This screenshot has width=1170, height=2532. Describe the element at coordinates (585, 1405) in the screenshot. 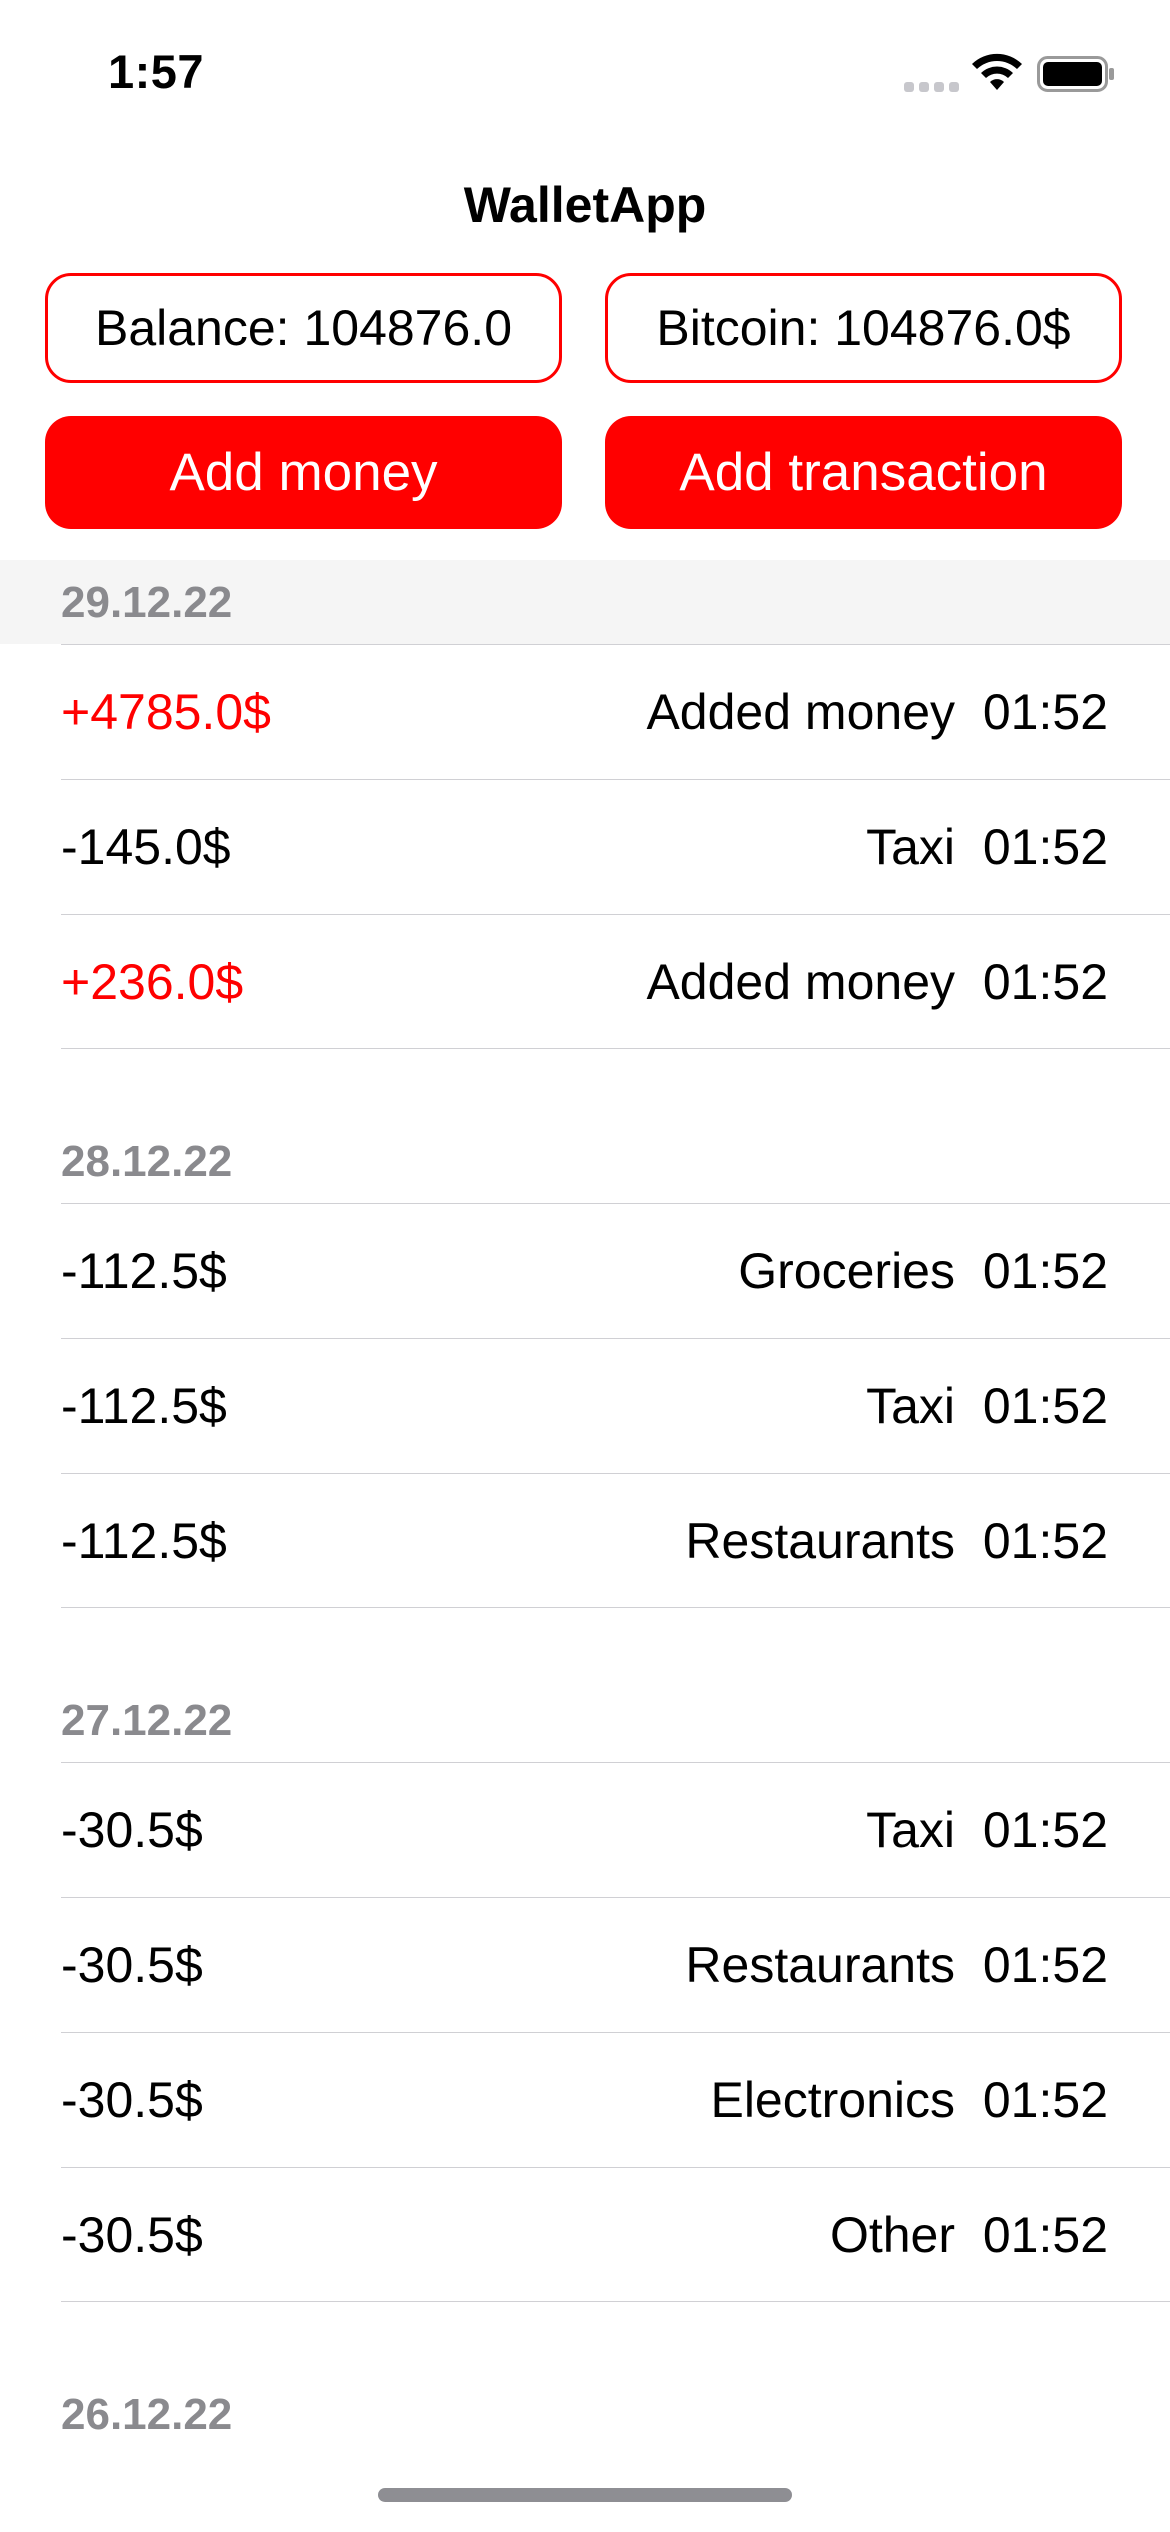

I see `transaction-row: -112.5$ Taxi 01:52` at that location.